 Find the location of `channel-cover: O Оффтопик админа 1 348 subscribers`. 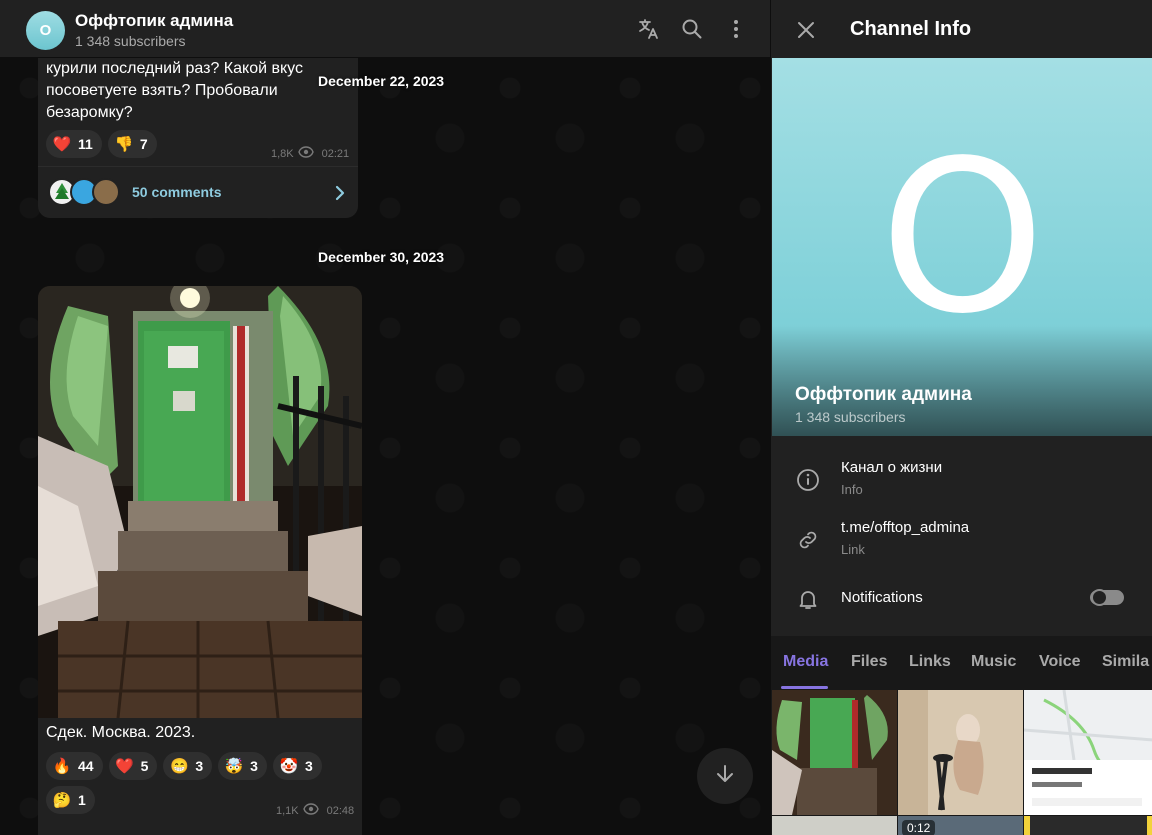

channel-cover: O Оффтопик админа 1 348 subscribers is located at coordinates (962, 247).